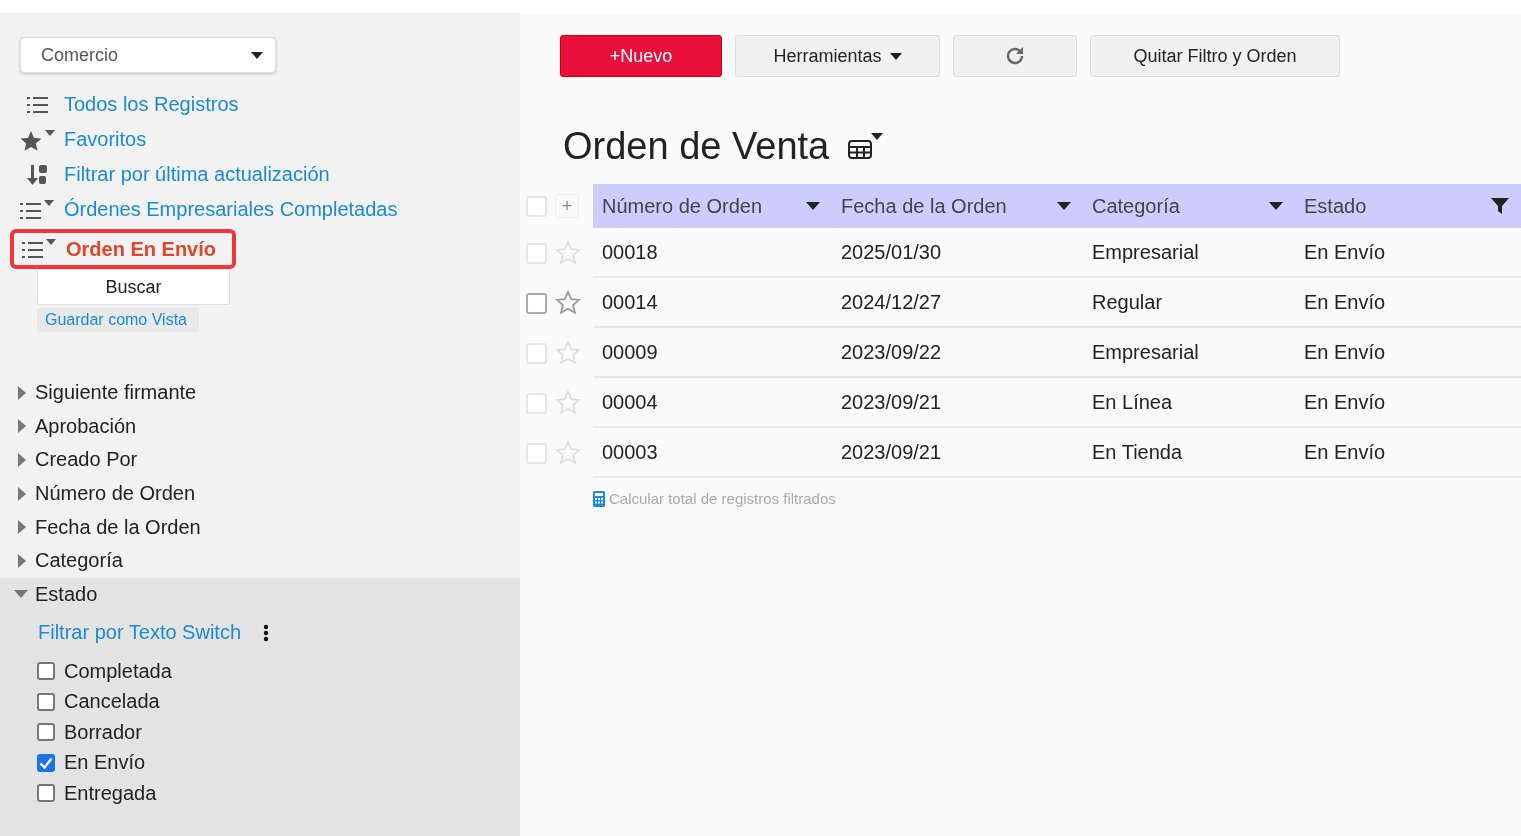  What do you see at coordinates (1137, 452) in the screenshot?
I see `table-cell-text: En Tienda` at bounding box center [1137, 452].